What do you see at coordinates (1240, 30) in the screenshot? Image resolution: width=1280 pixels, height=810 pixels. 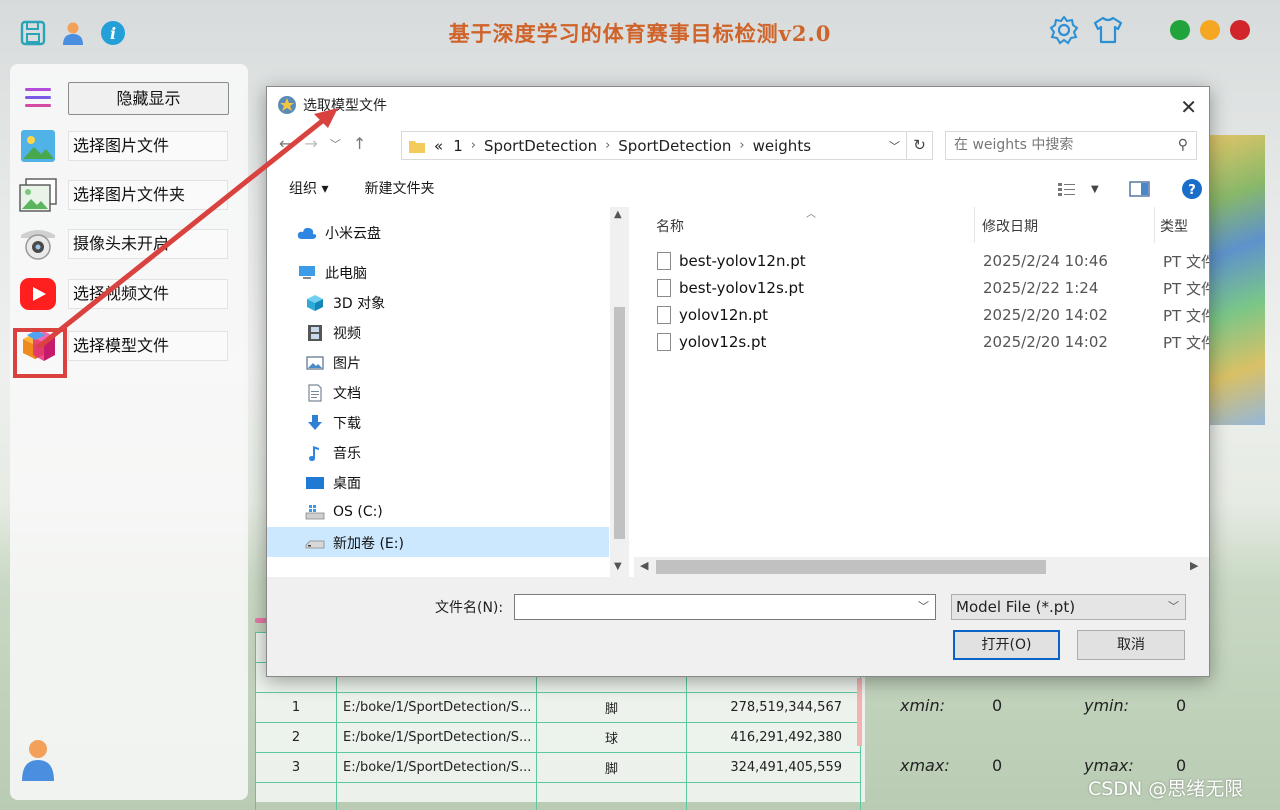 I see `close-button` at bounding box center [1240, 30].